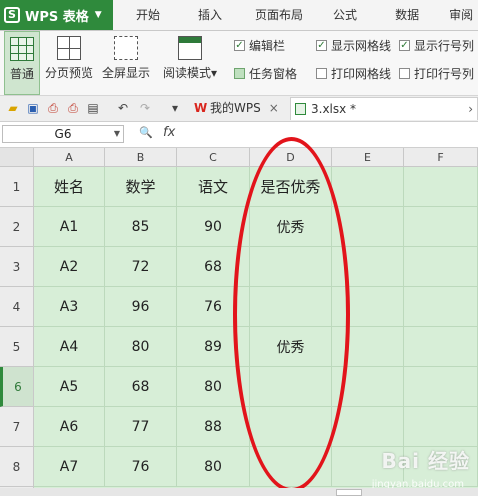  I want to click on normal-view-button: 普通, so click(22, 63).